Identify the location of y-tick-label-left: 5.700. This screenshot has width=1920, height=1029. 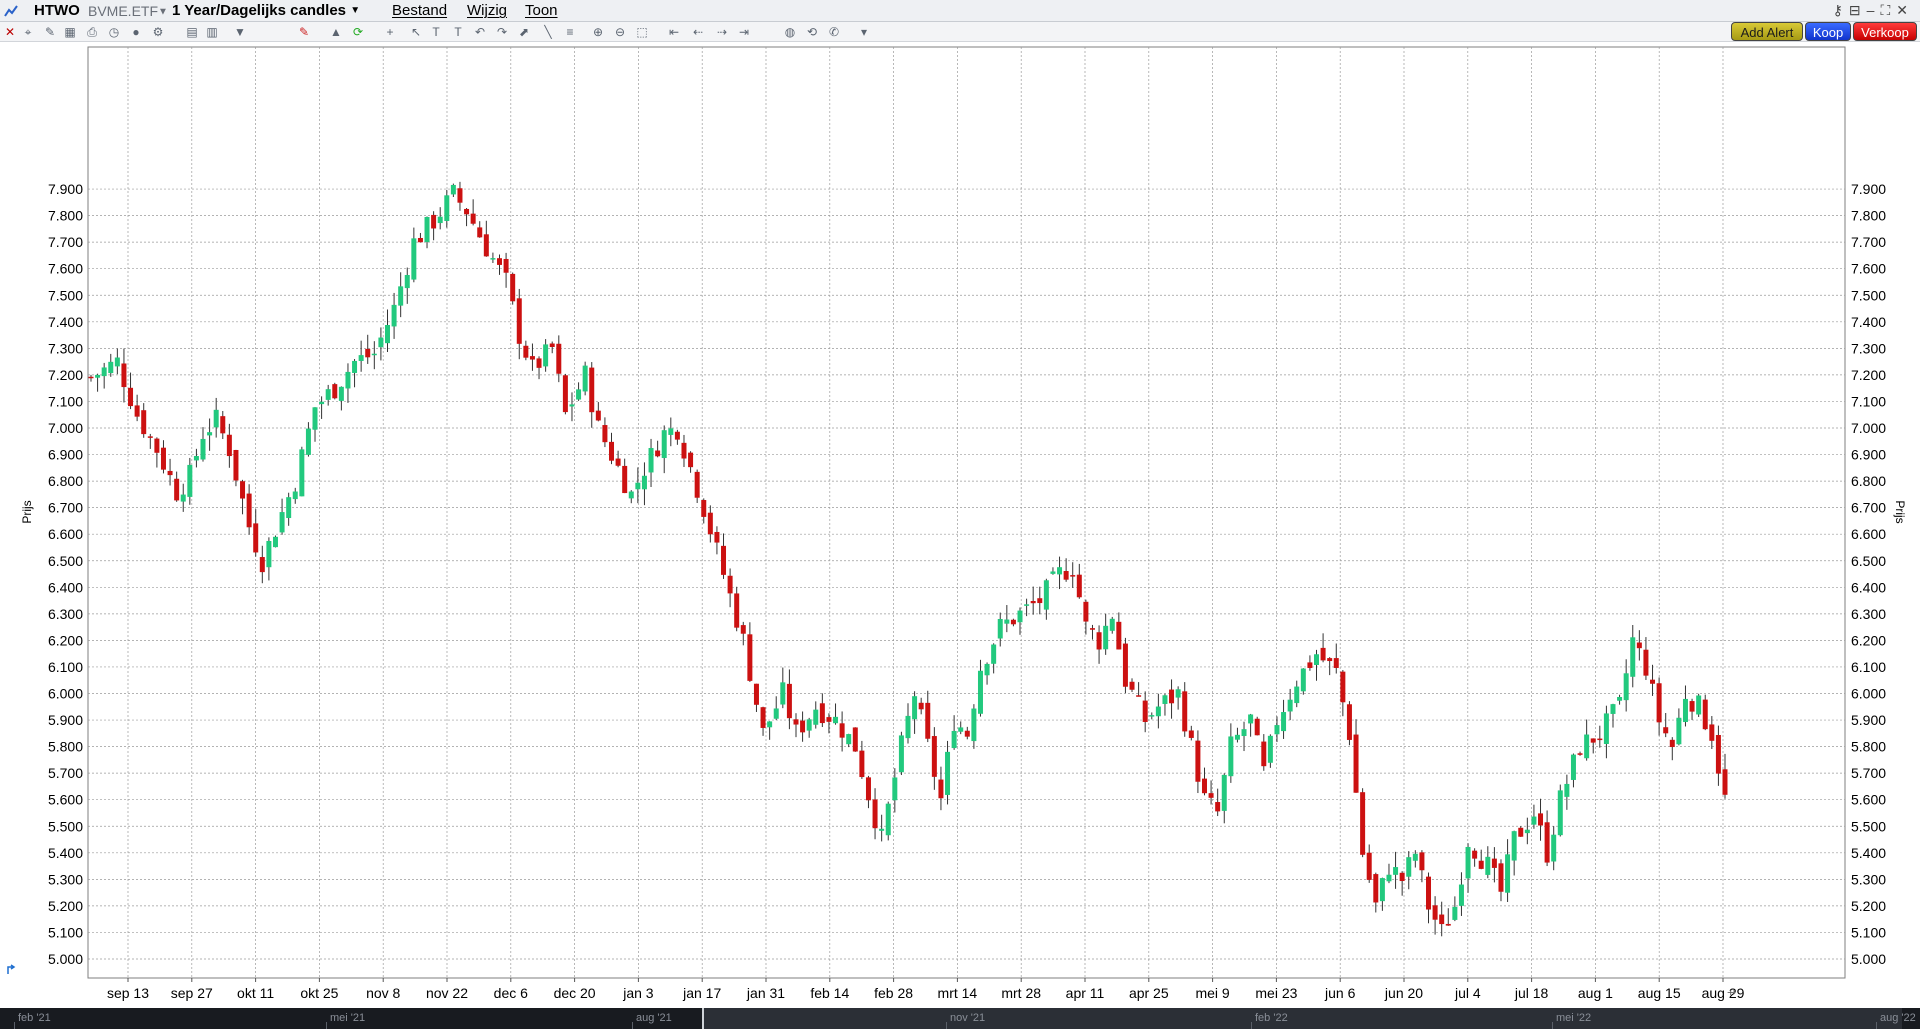
(65, 773).